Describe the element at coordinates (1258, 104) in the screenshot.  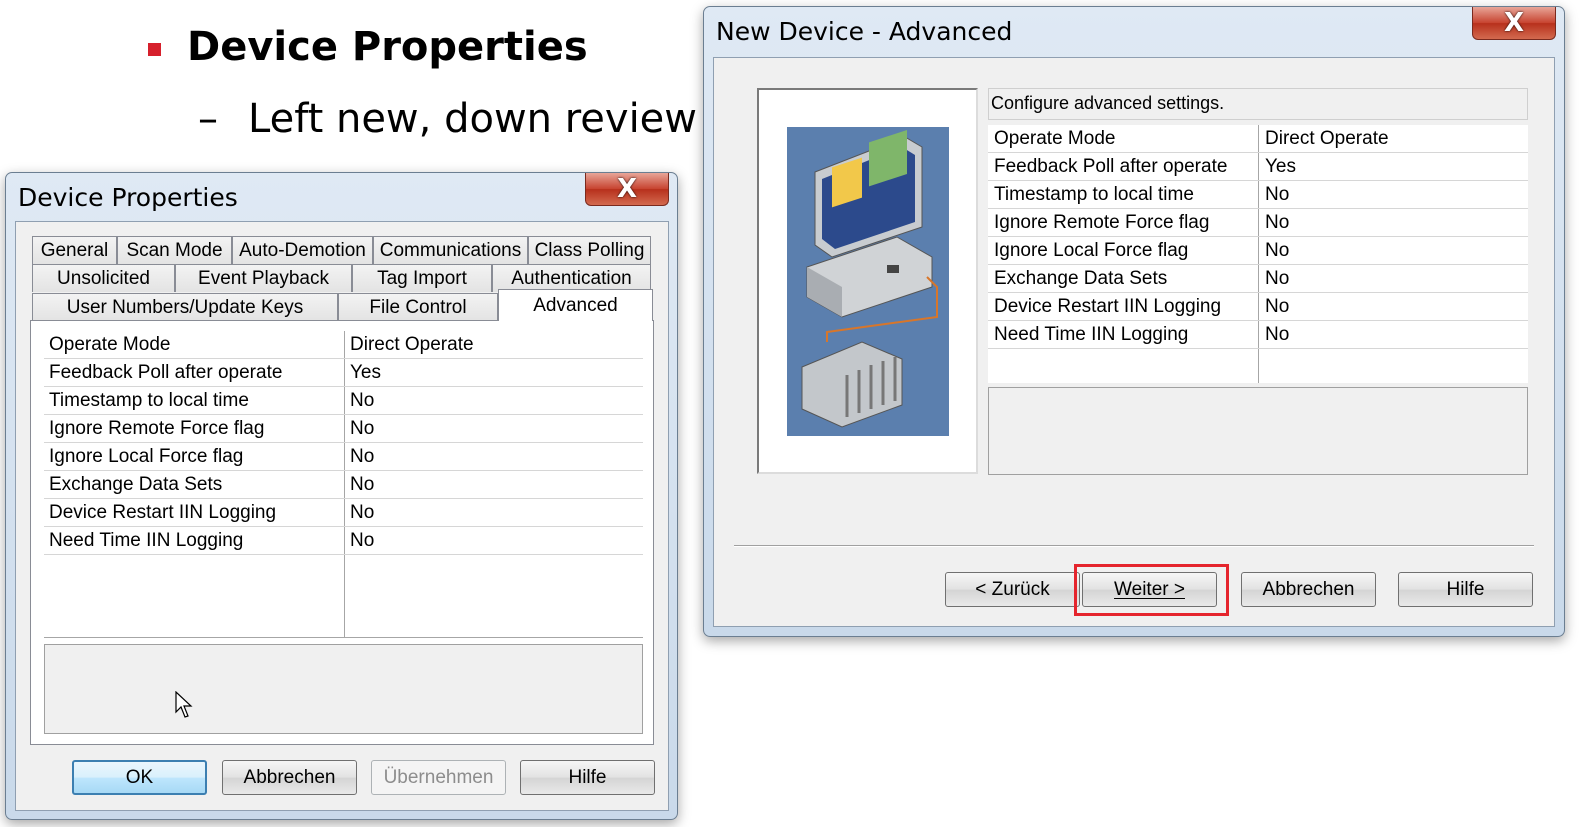
I see `wizard-heading-box: Configure advanced settings.` at that location.